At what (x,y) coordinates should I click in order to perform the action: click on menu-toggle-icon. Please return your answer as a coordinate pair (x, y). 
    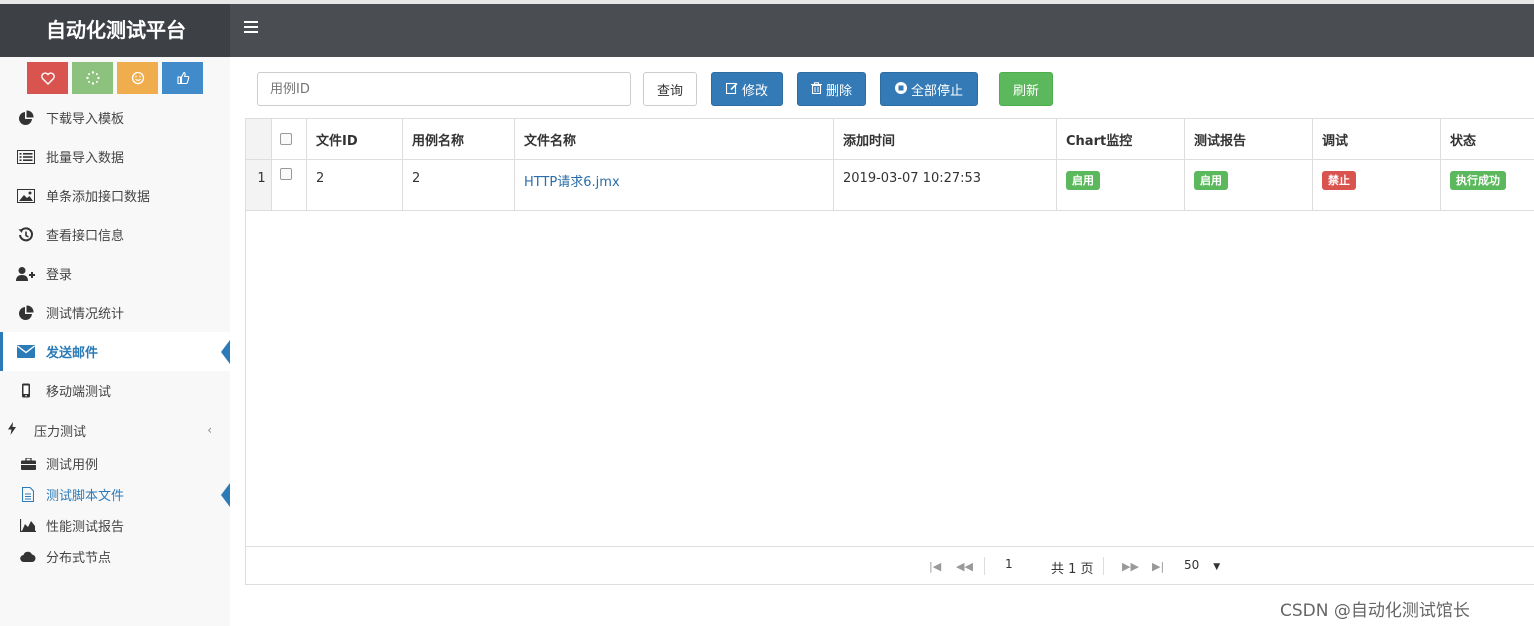
    Looking at the image, I should click on (251, 28).